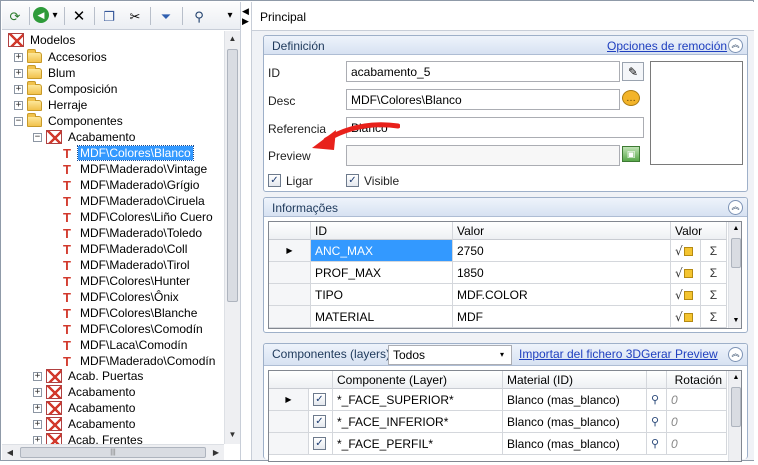 This screenshot has width=758, height=465. Describe the element at coordinates (124, 345) in the screenshot. I see `tree-item-acabamento-child: T MDF\Laca\Comodín` at that location.